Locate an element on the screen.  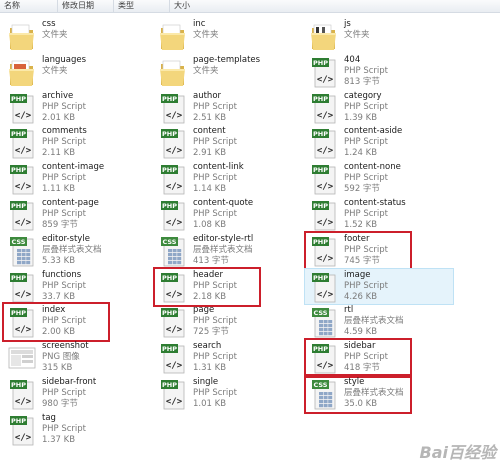
file-item-rtl: CSS rtl 层叠样式表文档 4.59 KB is located at coordinates (380, 322).